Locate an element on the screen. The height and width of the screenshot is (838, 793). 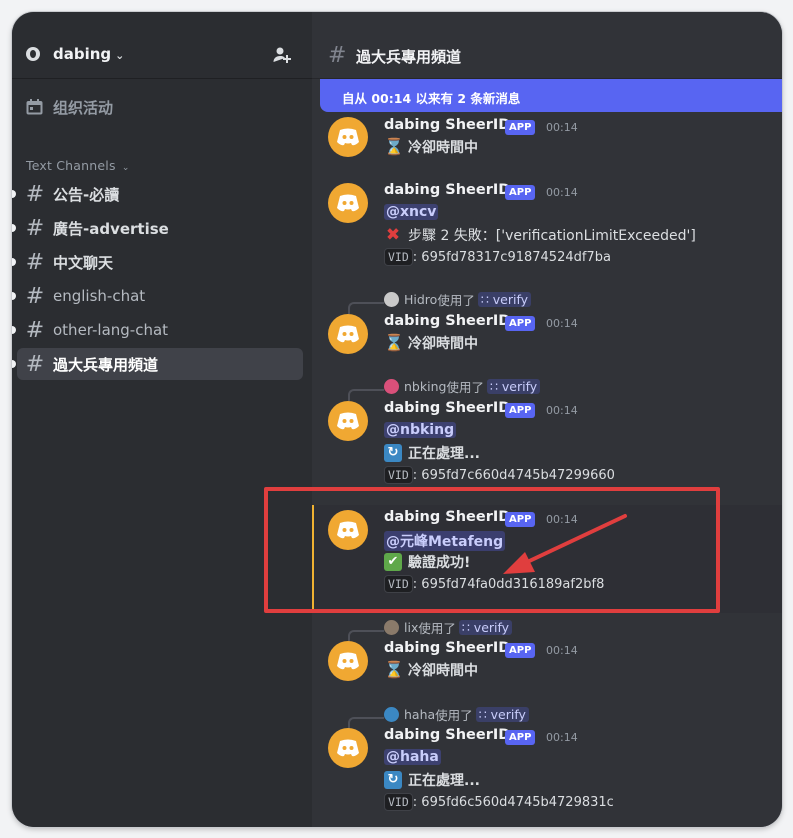
command-reply-line: Hidro 使用了 ∷ verify is located at coordinates (458, 299).